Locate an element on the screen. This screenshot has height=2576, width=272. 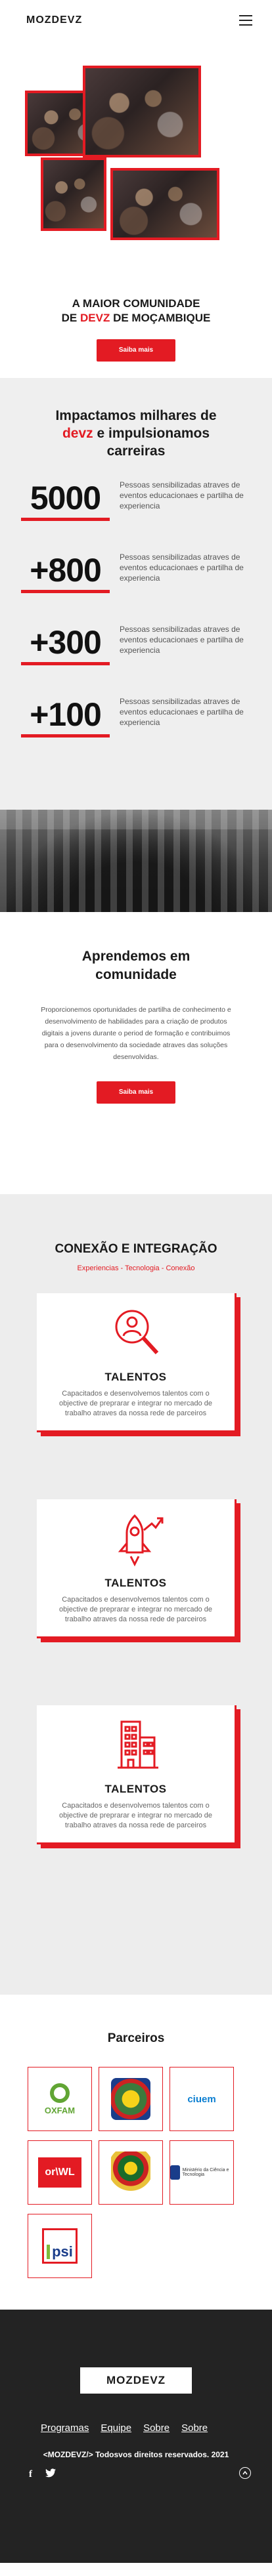
footer-link-programas: Programas is located at coordinates (65, 2428).